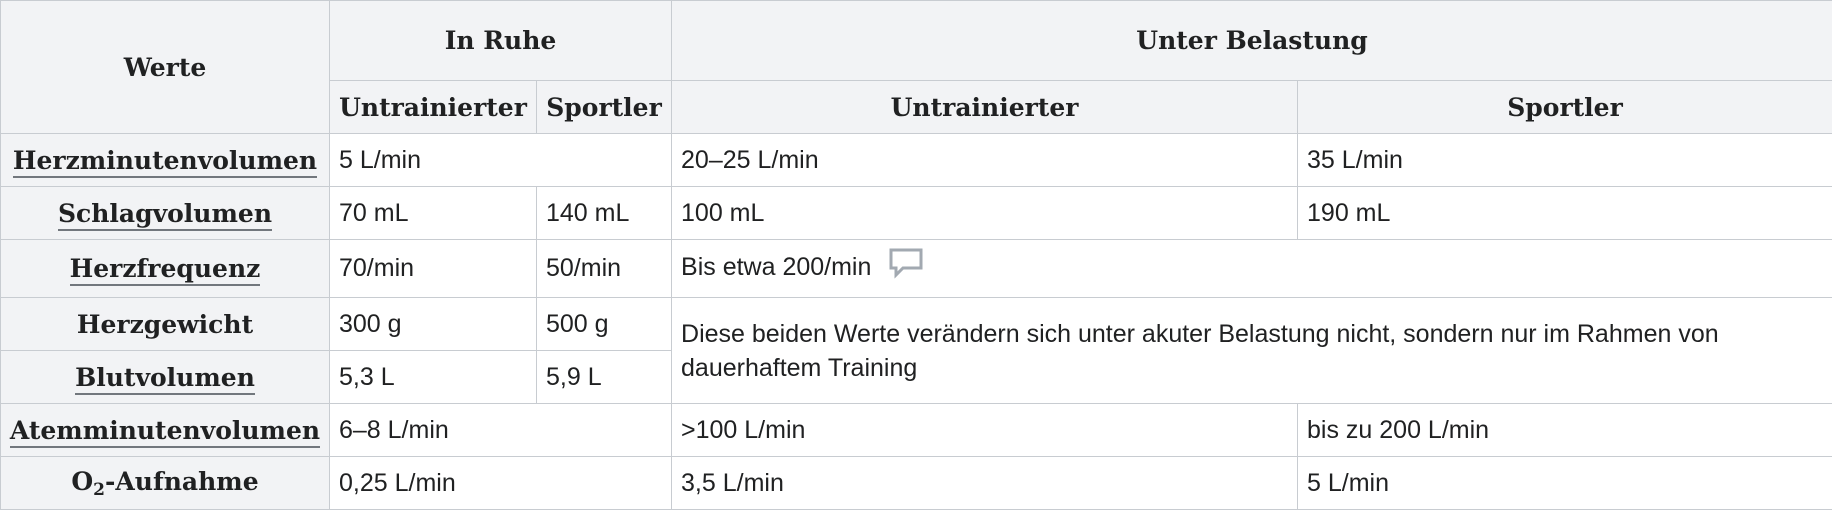 This screenshot has width=1832, height=518. What do you see at coordinates (99, 489) in the screenshot?
I see `o2-label-subscript: 2` at bounding box center [99, 489].